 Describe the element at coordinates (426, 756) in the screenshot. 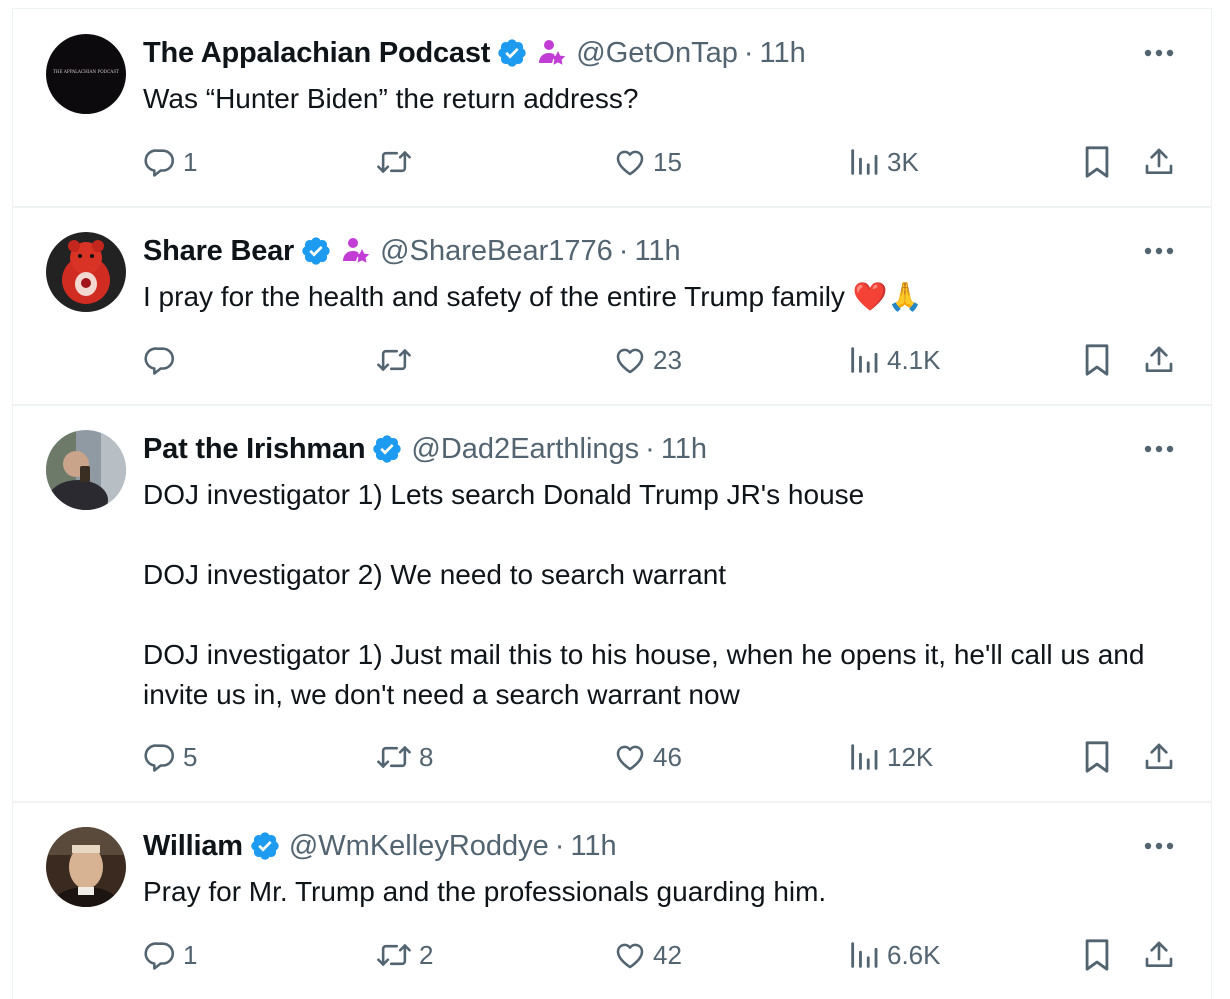

I see `retweet-count: 8` at that location.